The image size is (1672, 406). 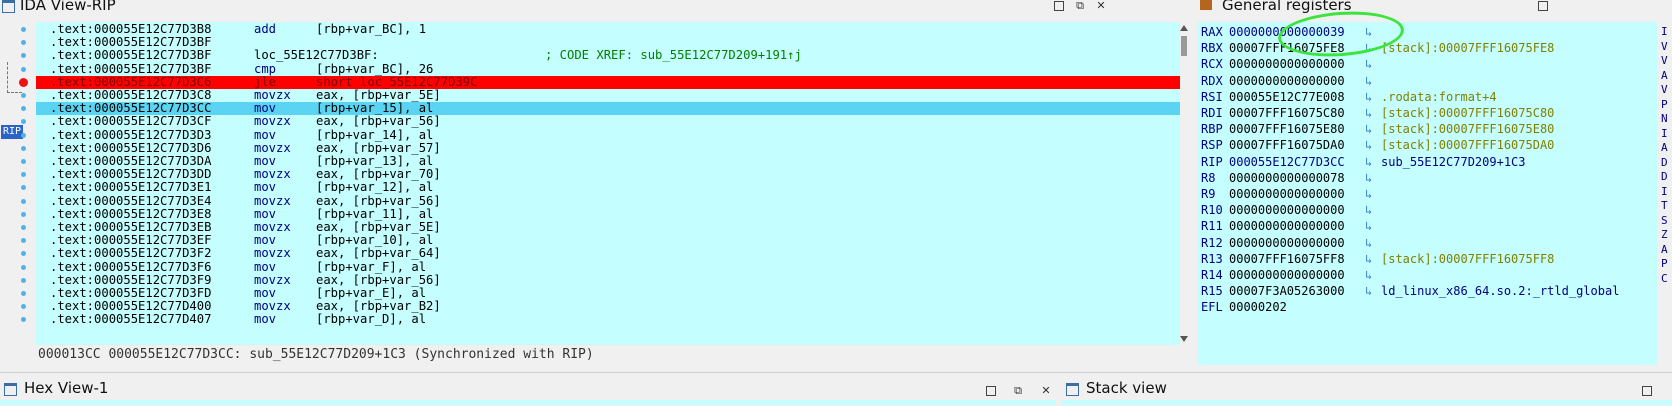 I want to click on stack-view-content, so click(x=1367, y=402).